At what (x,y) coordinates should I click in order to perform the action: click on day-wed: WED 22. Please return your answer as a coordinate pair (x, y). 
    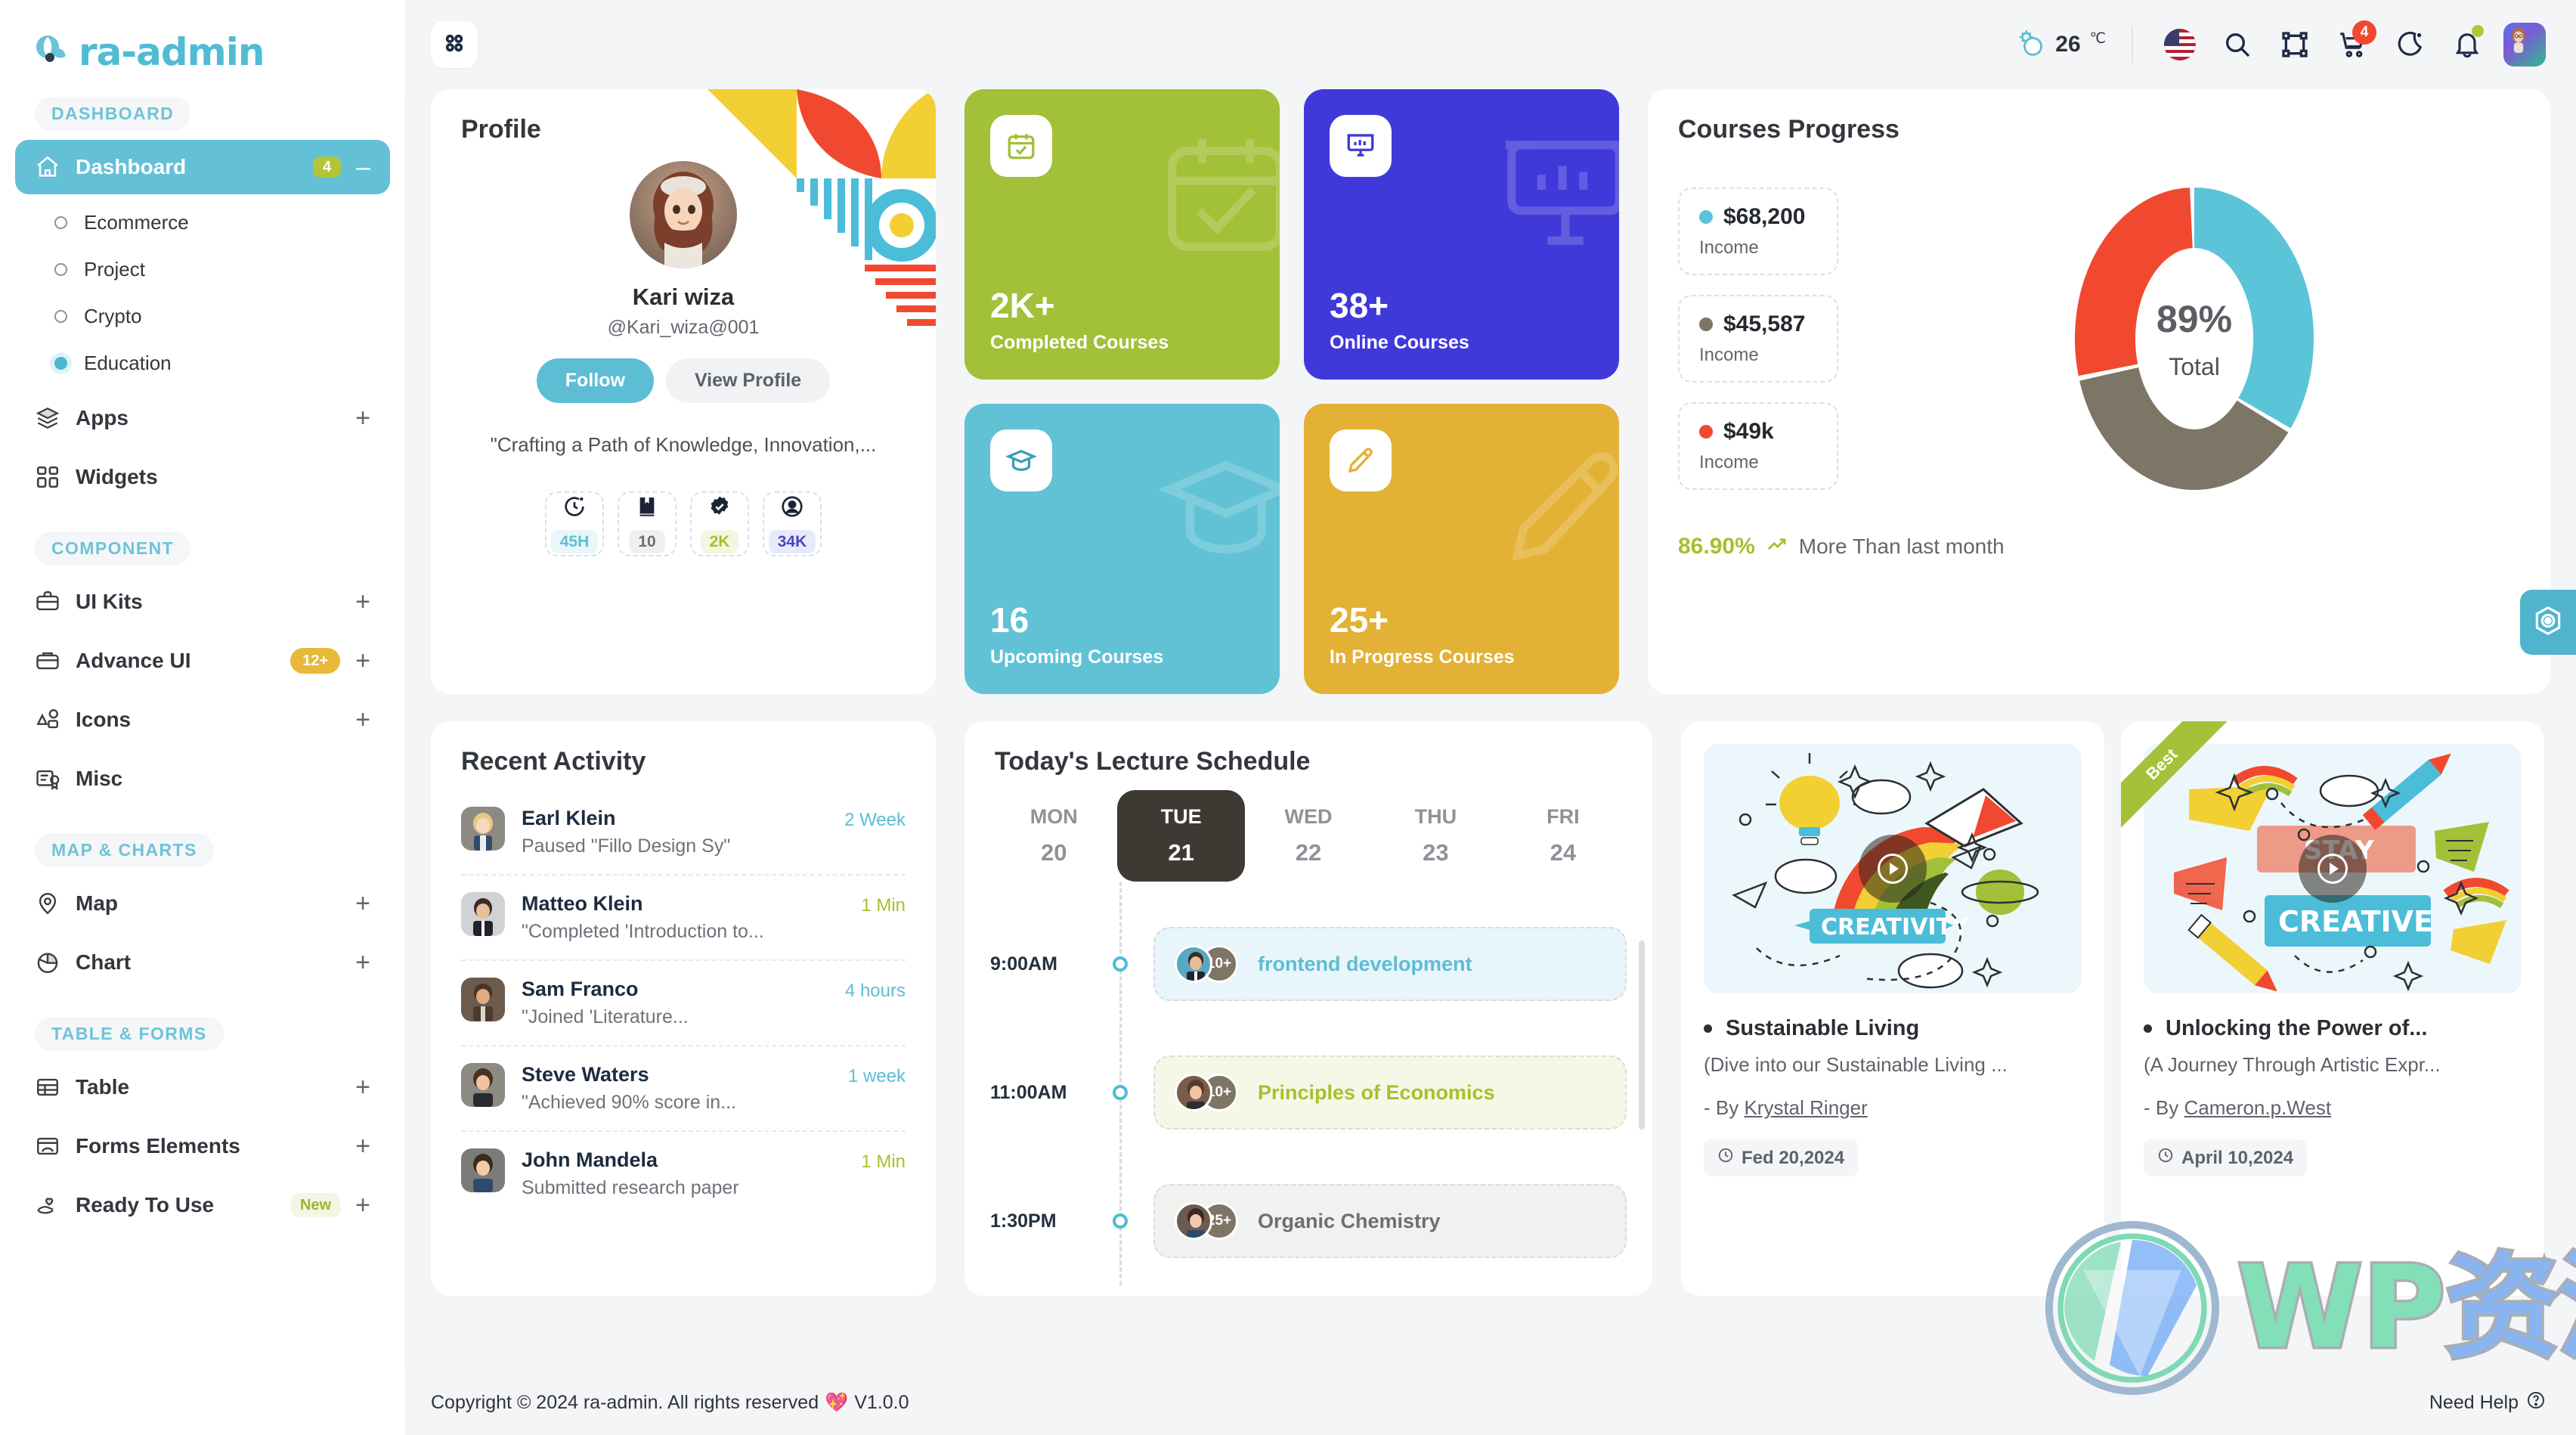
    Looking at the image, I should click on (1308, 836).